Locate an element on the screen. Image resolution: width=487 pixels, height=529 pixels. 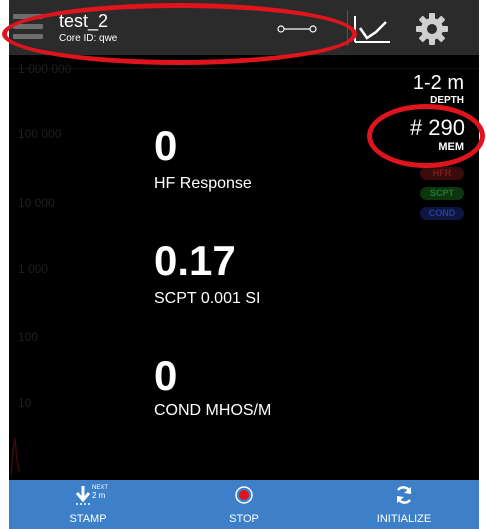
cond-badge: COND is located at coordinates (442, 213).